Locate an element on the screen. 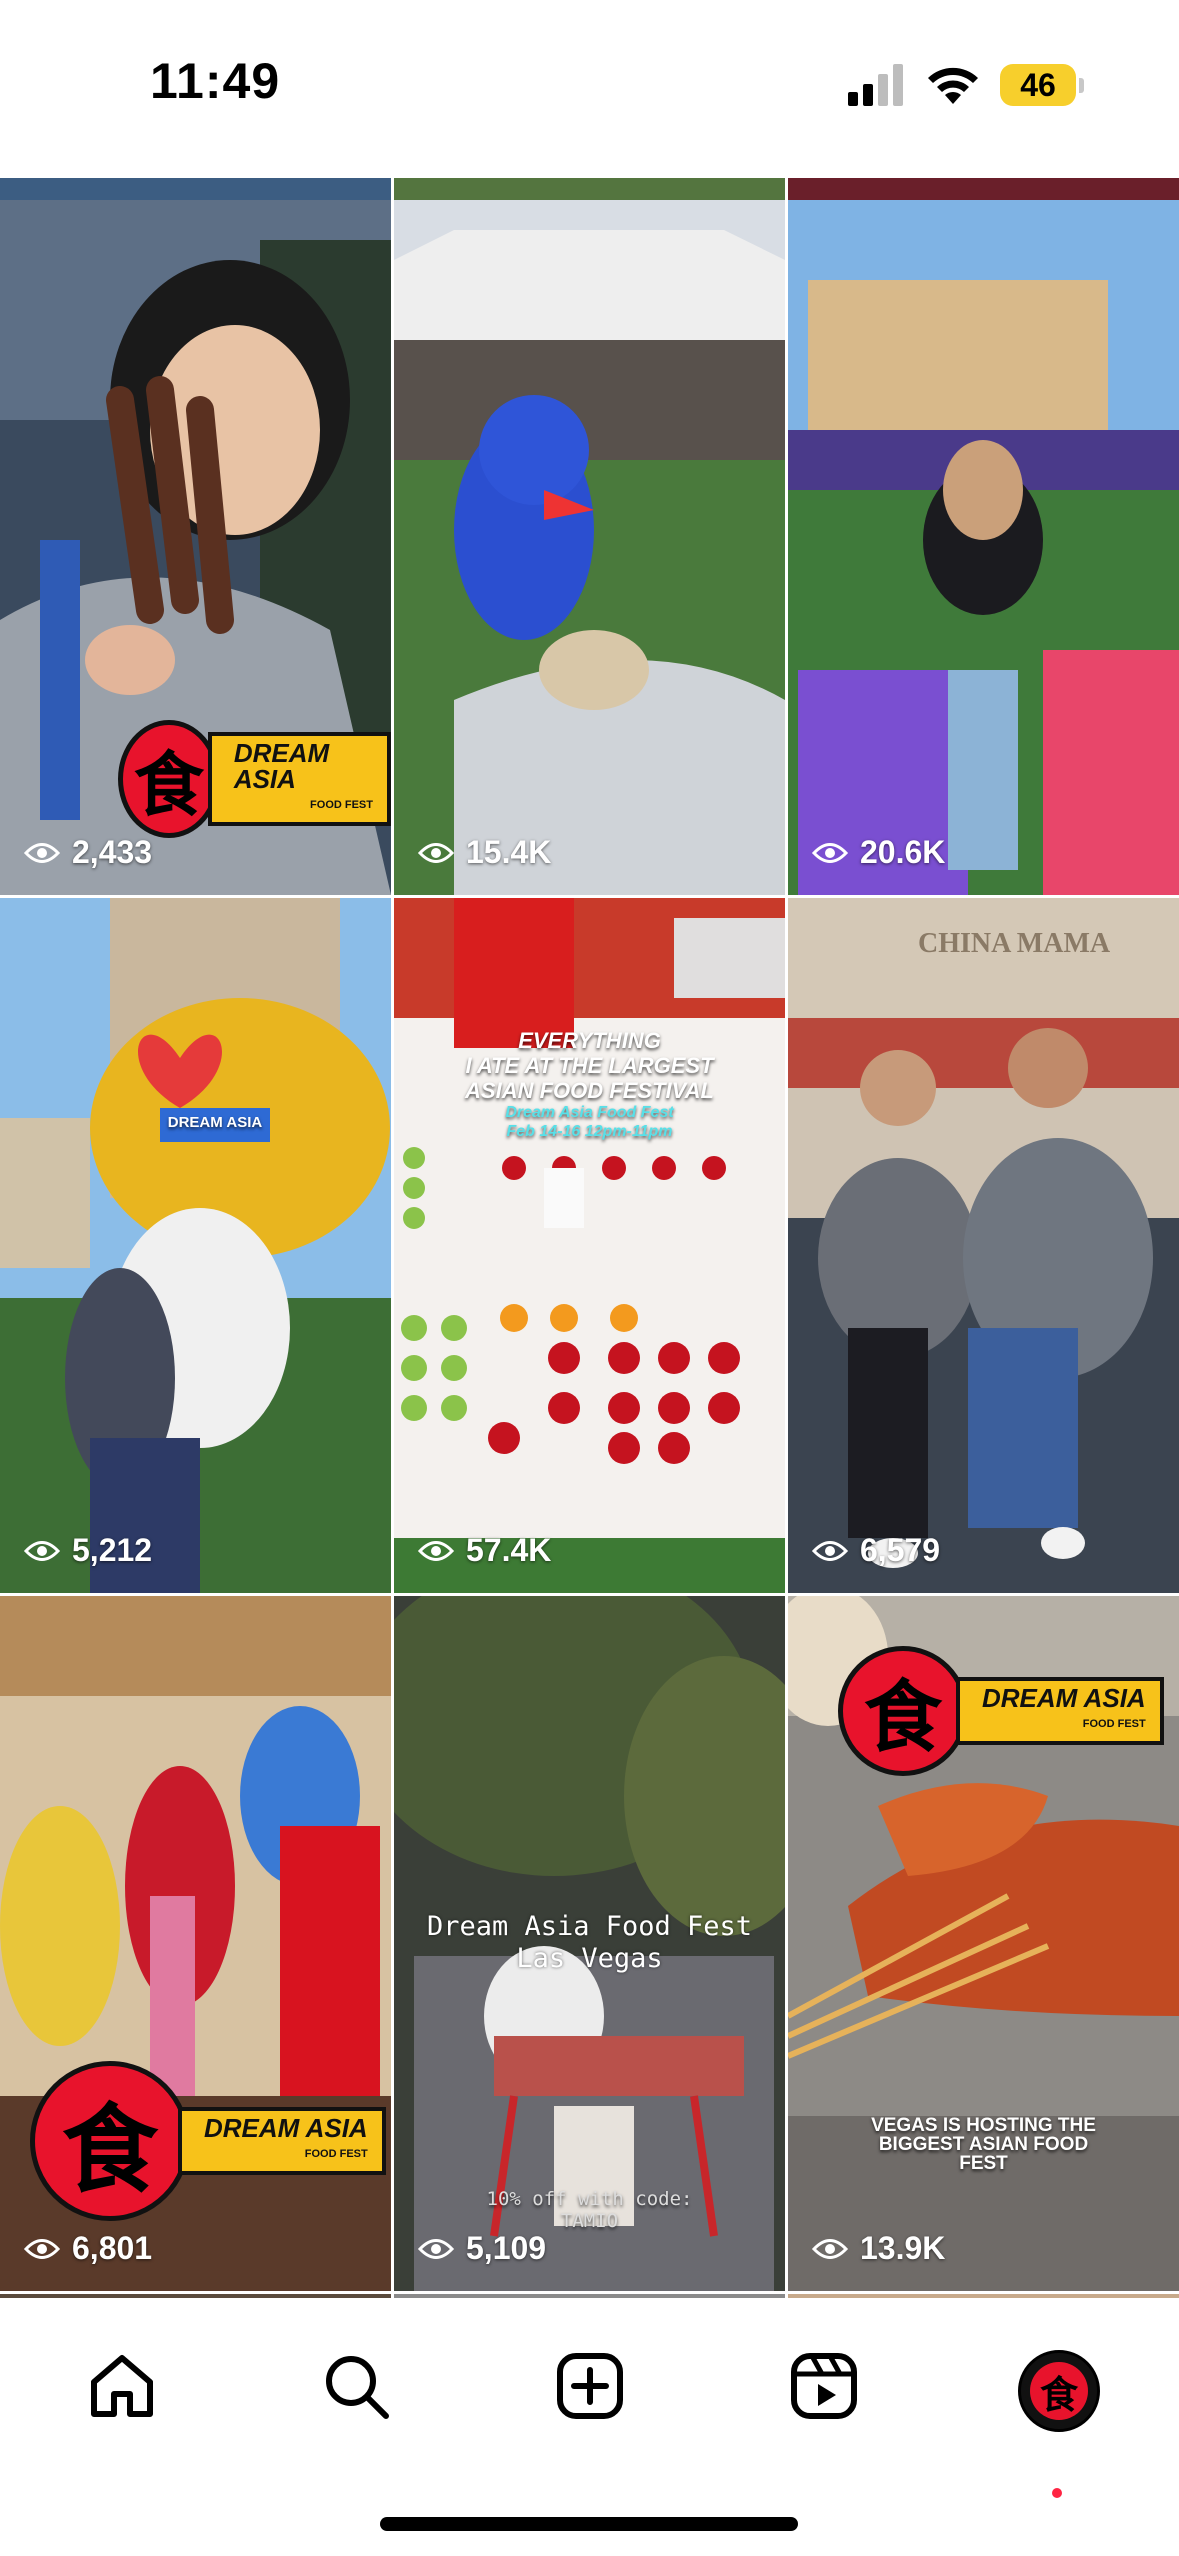 The width and height of the screenshot is (1179, 2556). home-indicator is located at coordinates (589, 2524).